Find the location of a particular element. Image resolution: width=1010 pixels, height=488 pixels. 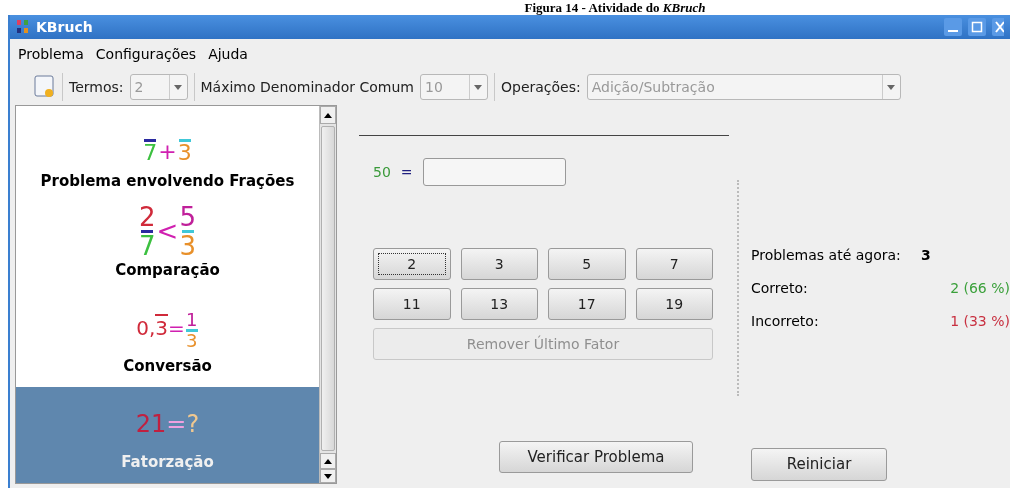

scroll-down-icon is located at coordinates (328, 476).